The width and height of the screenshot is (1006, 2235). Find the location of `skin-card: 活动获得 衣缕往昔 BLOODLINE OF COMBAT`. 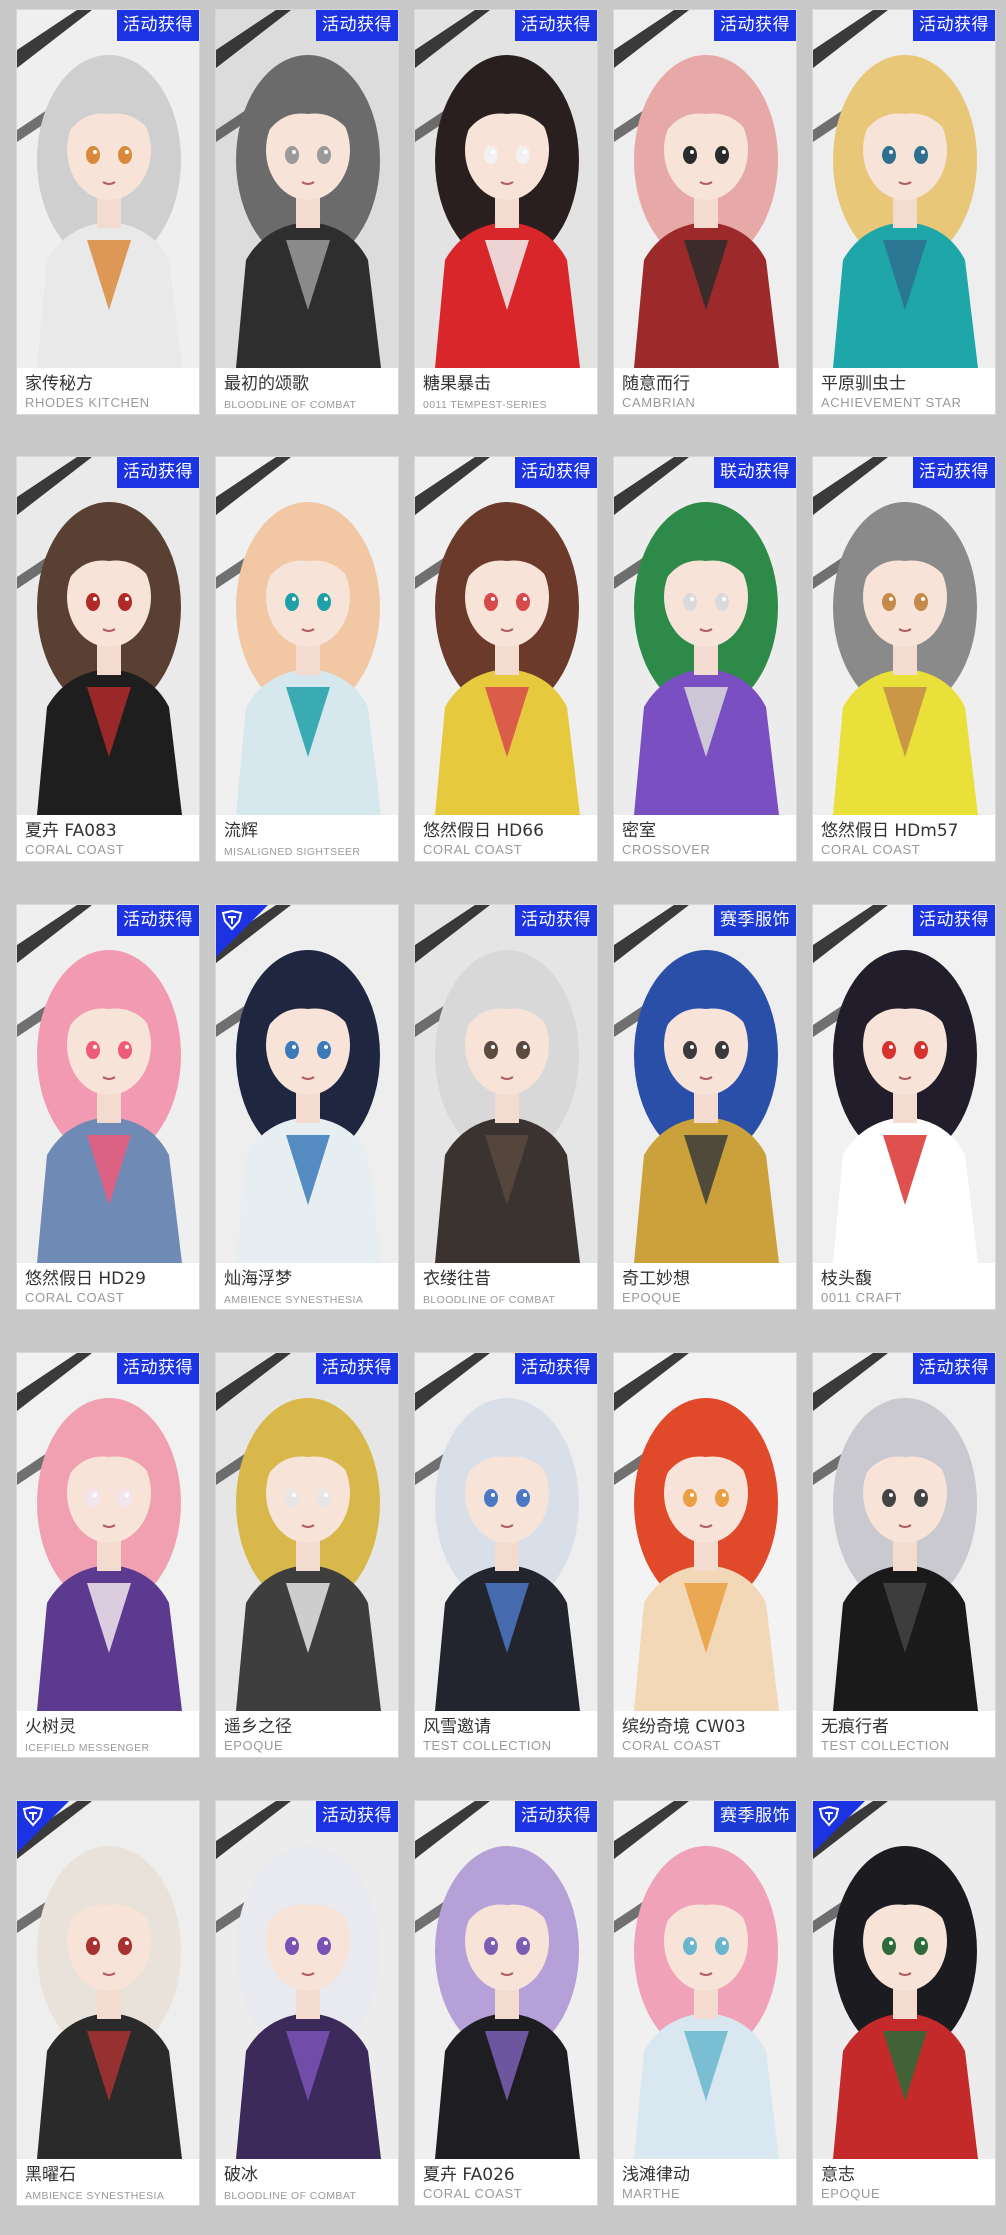

skin-card: 活动获得 衣缕往昔 BLOODLINE OF COMBAT is located at coordinates (506, 1107).